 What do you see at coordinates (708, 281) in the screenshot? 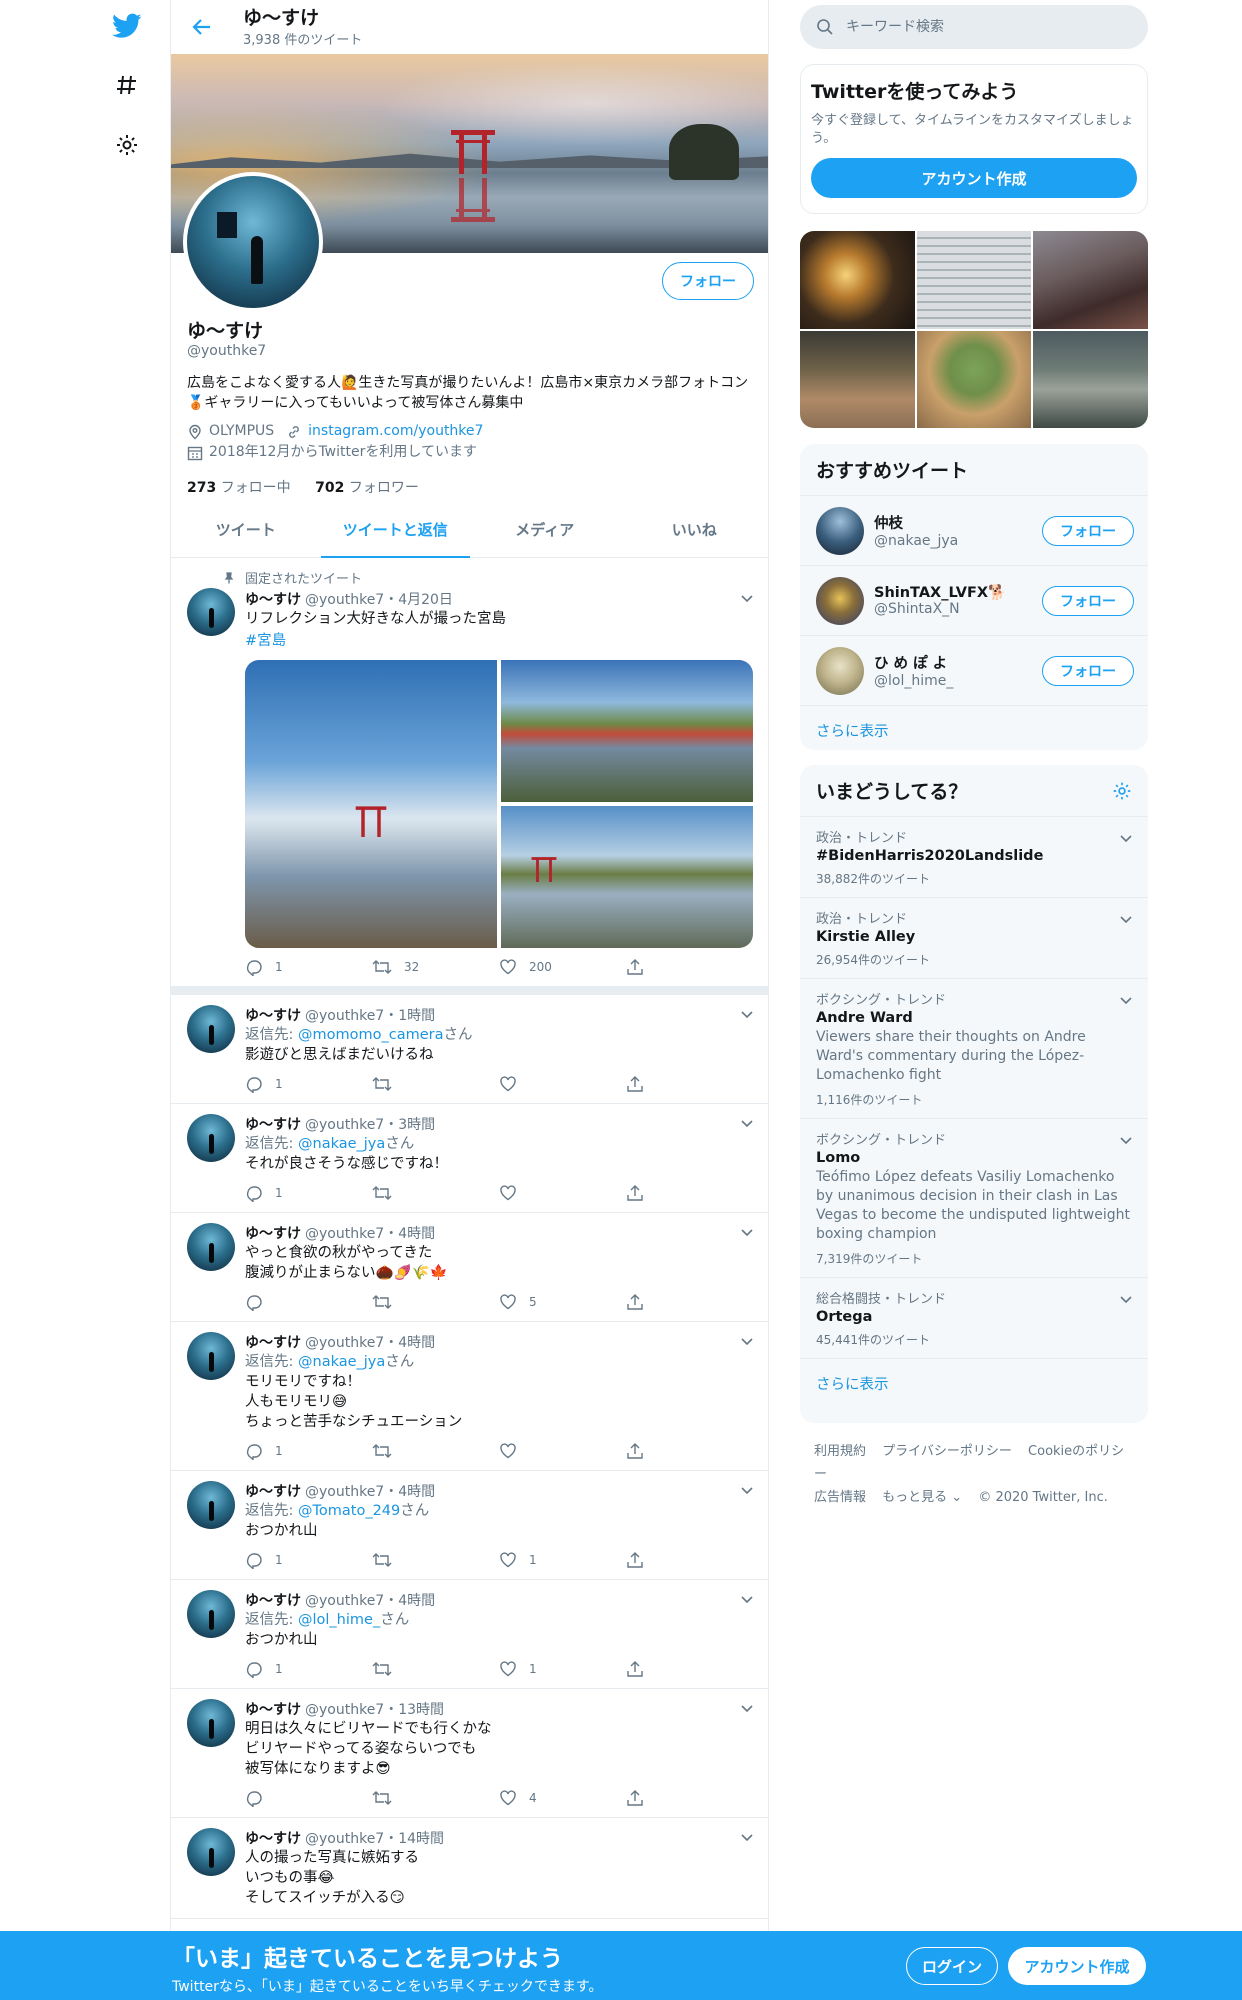
I see `follow-button: フォロー` at bounding box center [708, 281].